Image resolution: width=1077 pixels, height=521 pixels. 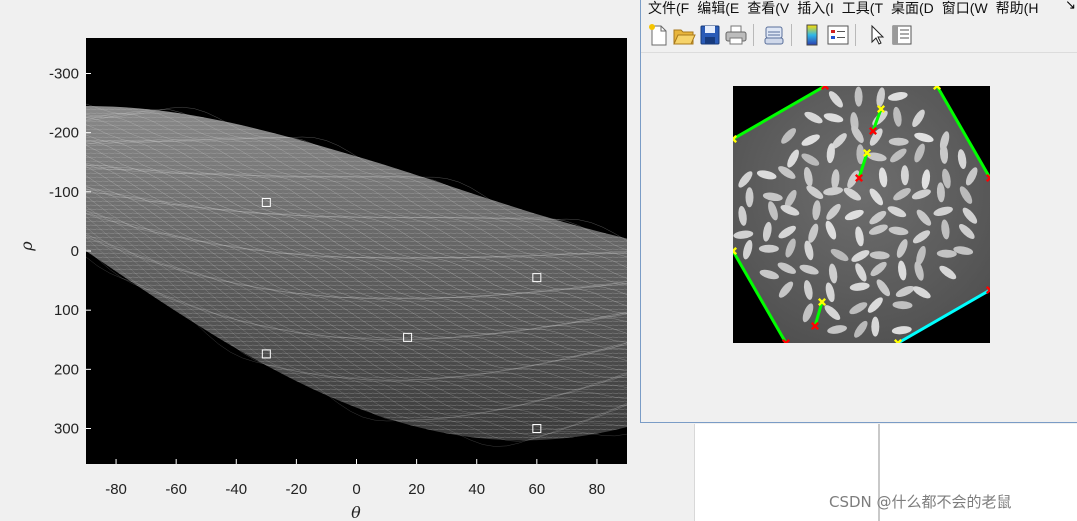 I want to click on detected-lines-image, so click(x=861, y=214).